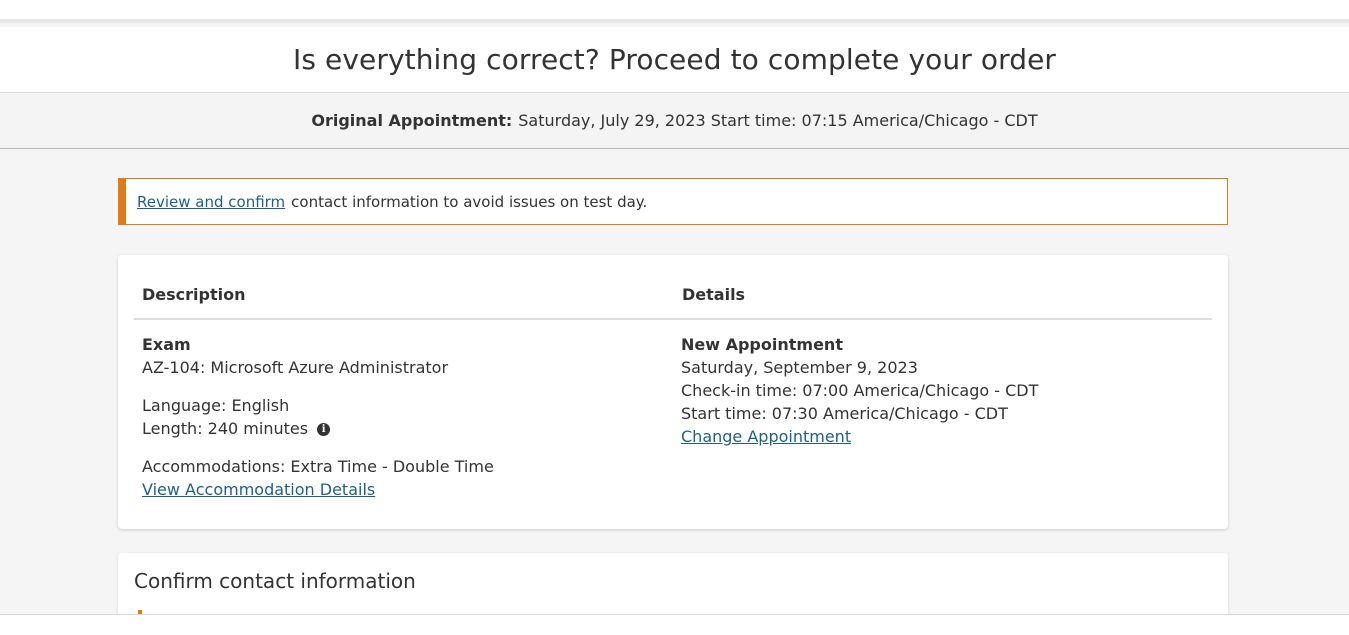  Describe the element at coordinates (166, 344) in the screenshot. I see `item-type: Exam` at that location.